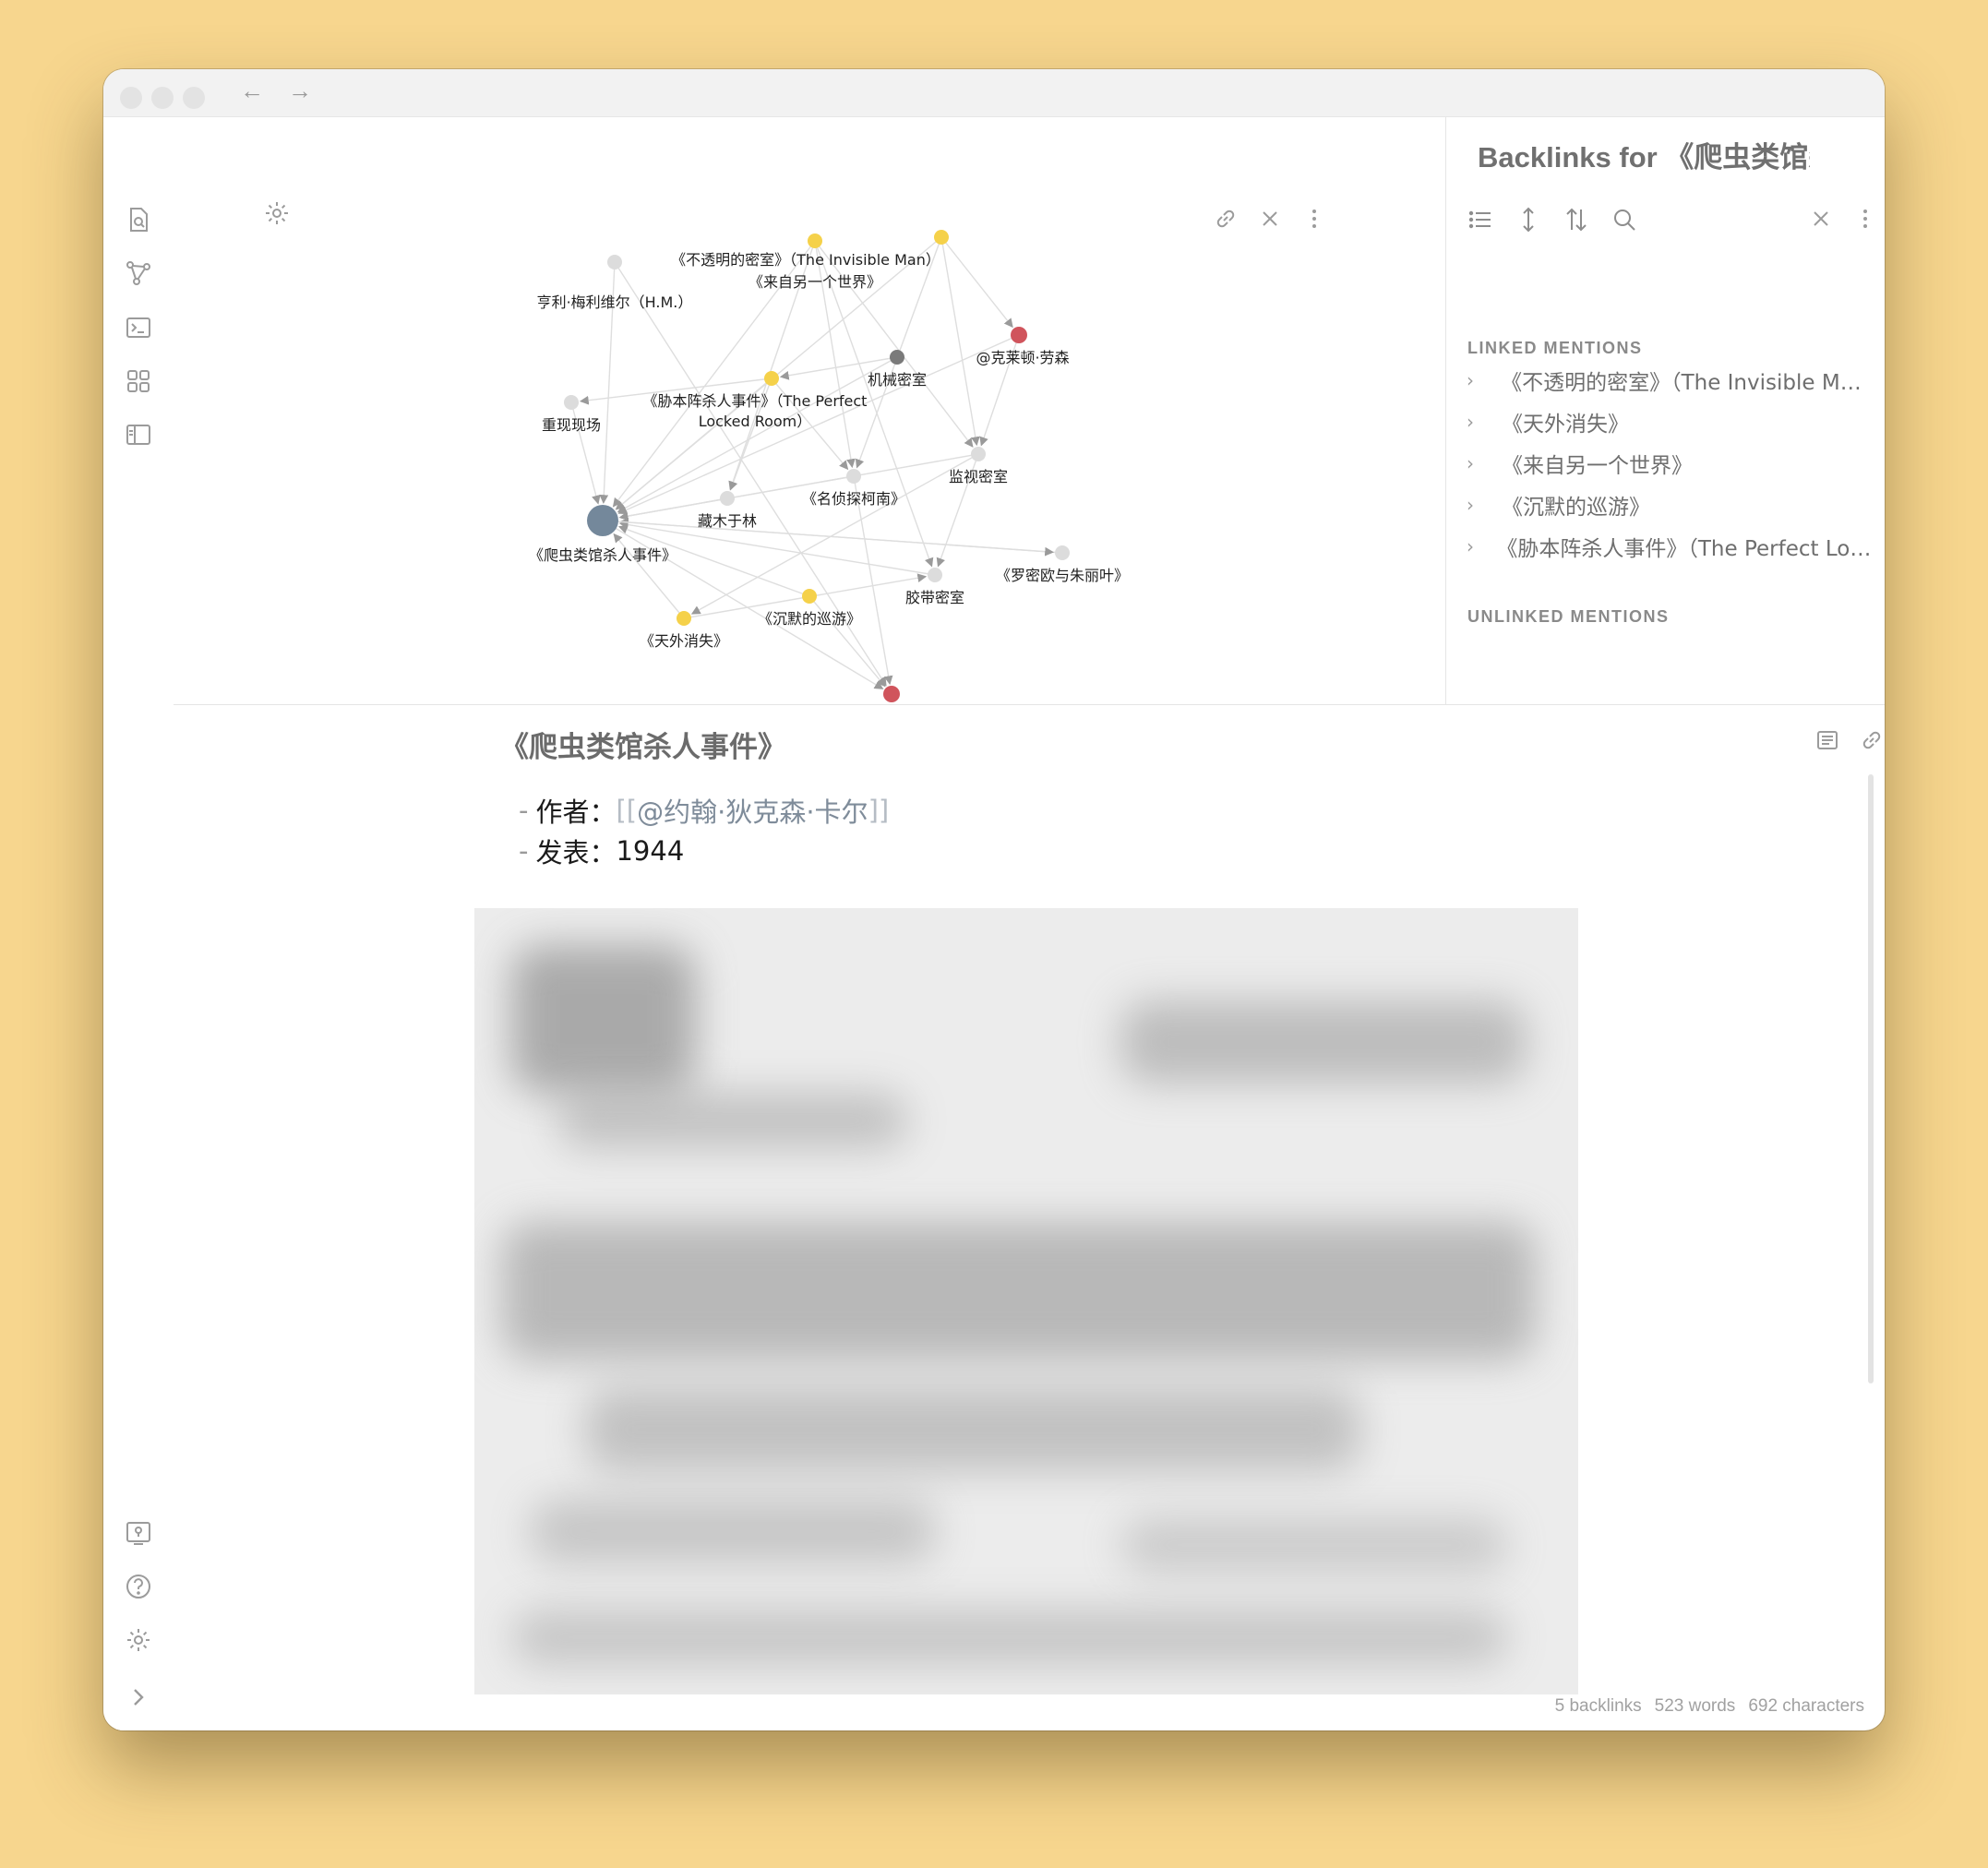 The height and width of the screenshot is (1868, 1988). I want to click on backlinks-toolbar, so click(1552, 220).